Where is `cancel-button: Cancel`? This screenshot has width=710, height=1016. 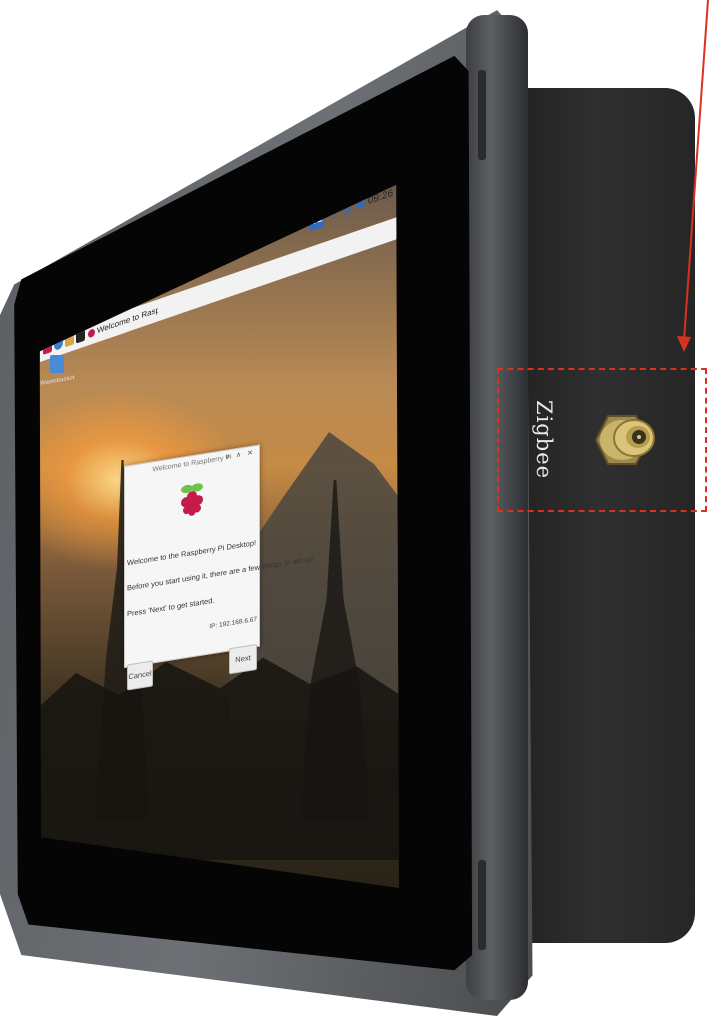
cancel-button: Cancel is located at coordinates (140, 675).